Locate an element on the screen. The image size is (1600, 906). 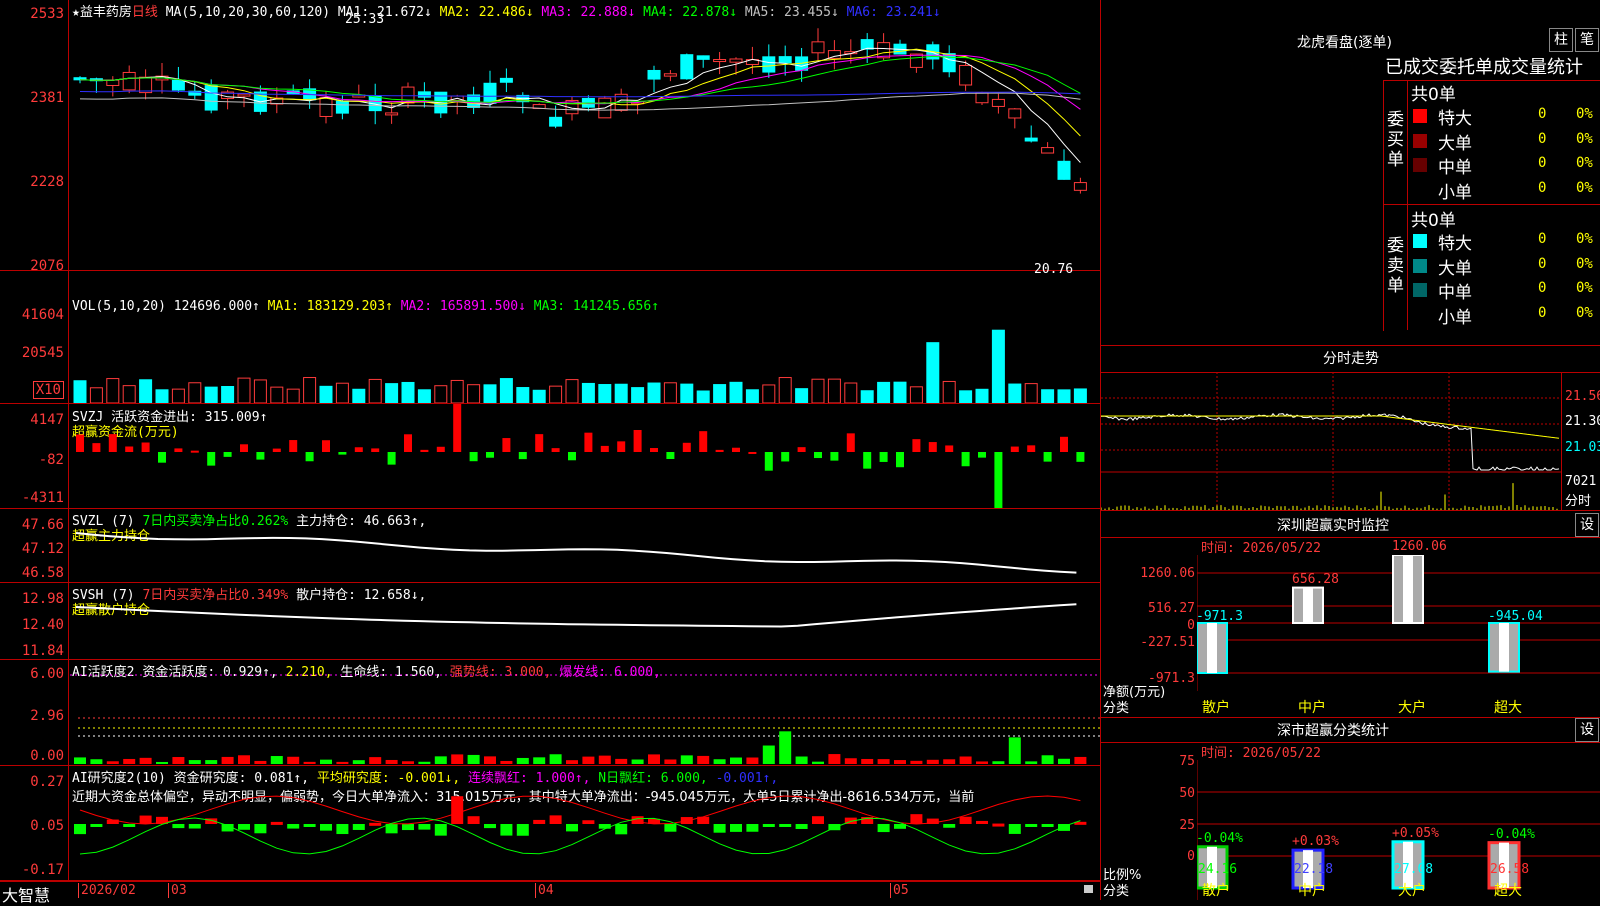
axis-label: 0.05 is located at coordinates (47, 826).